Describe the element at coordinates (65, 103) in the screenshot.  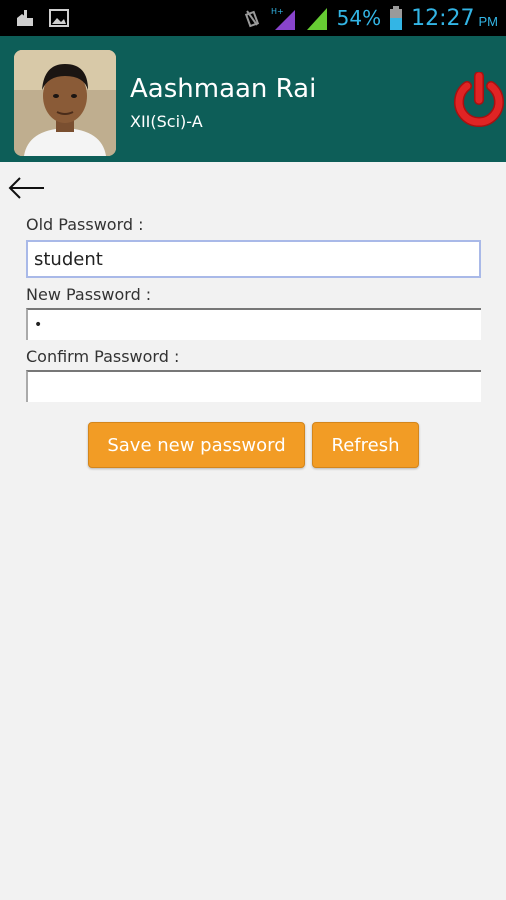
I see `avatar` at that location.